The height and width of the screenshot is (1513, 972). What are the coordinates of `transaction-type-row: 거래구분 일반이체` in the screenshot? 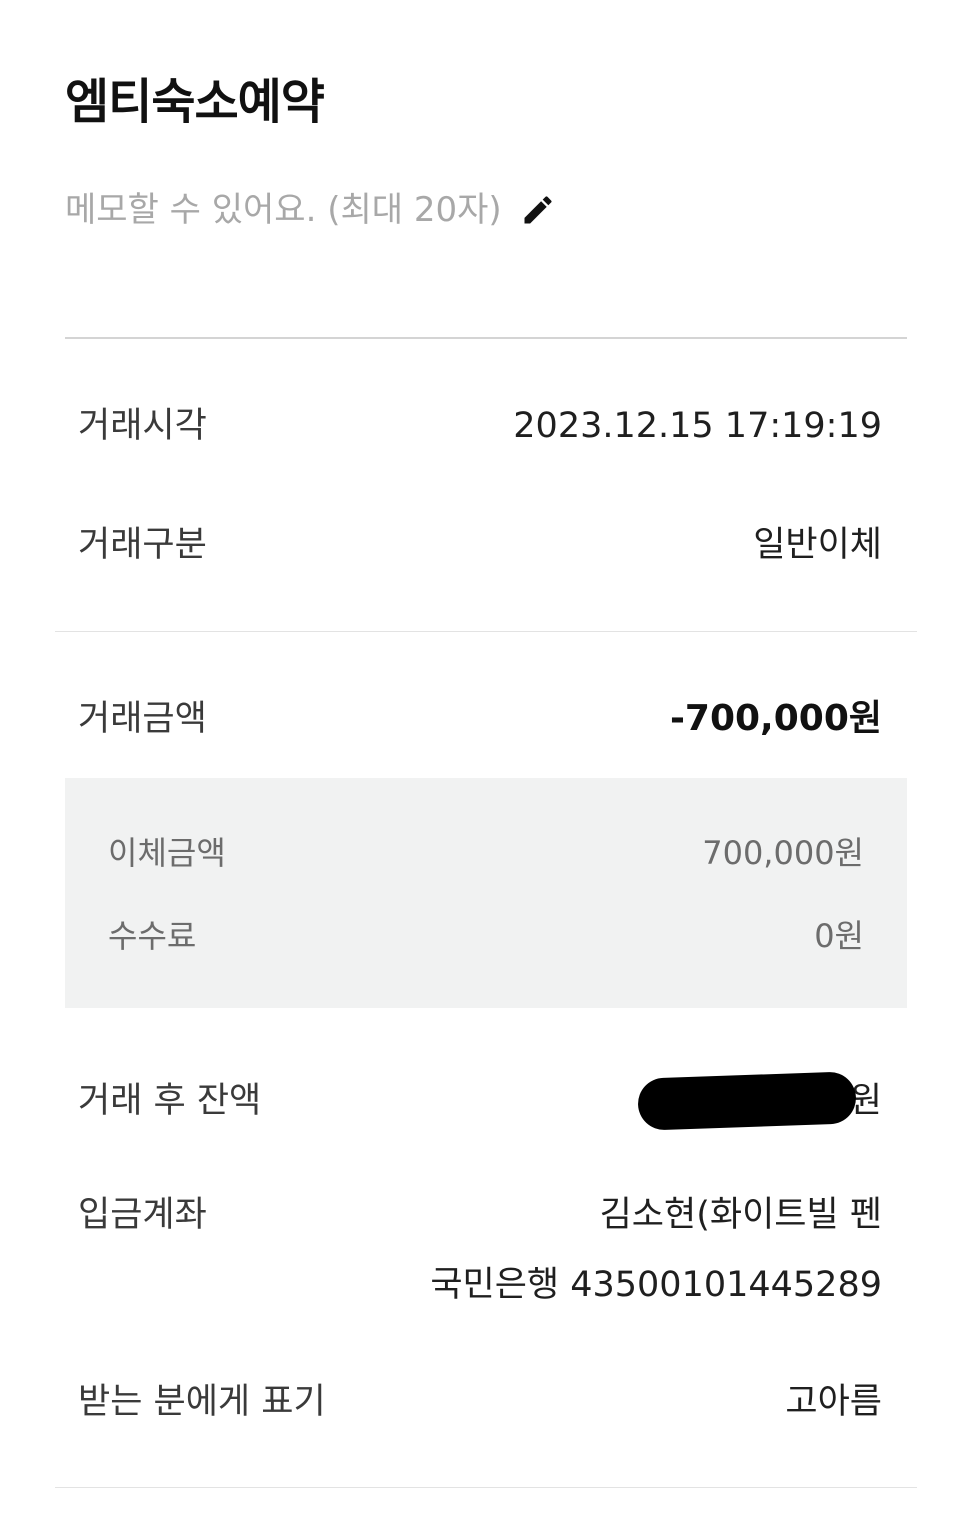 It's located at (480, 545).